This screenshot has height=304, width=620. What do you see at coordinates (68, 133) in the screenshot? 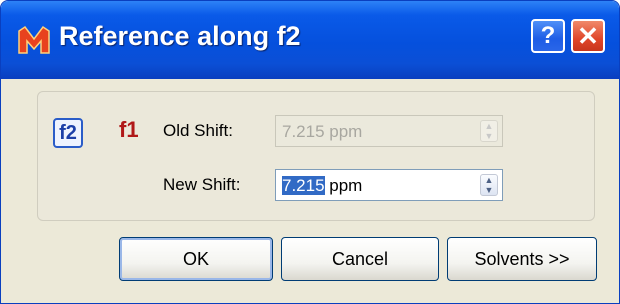
I see `f2-icon: f2` at bounding box center [68, 133].